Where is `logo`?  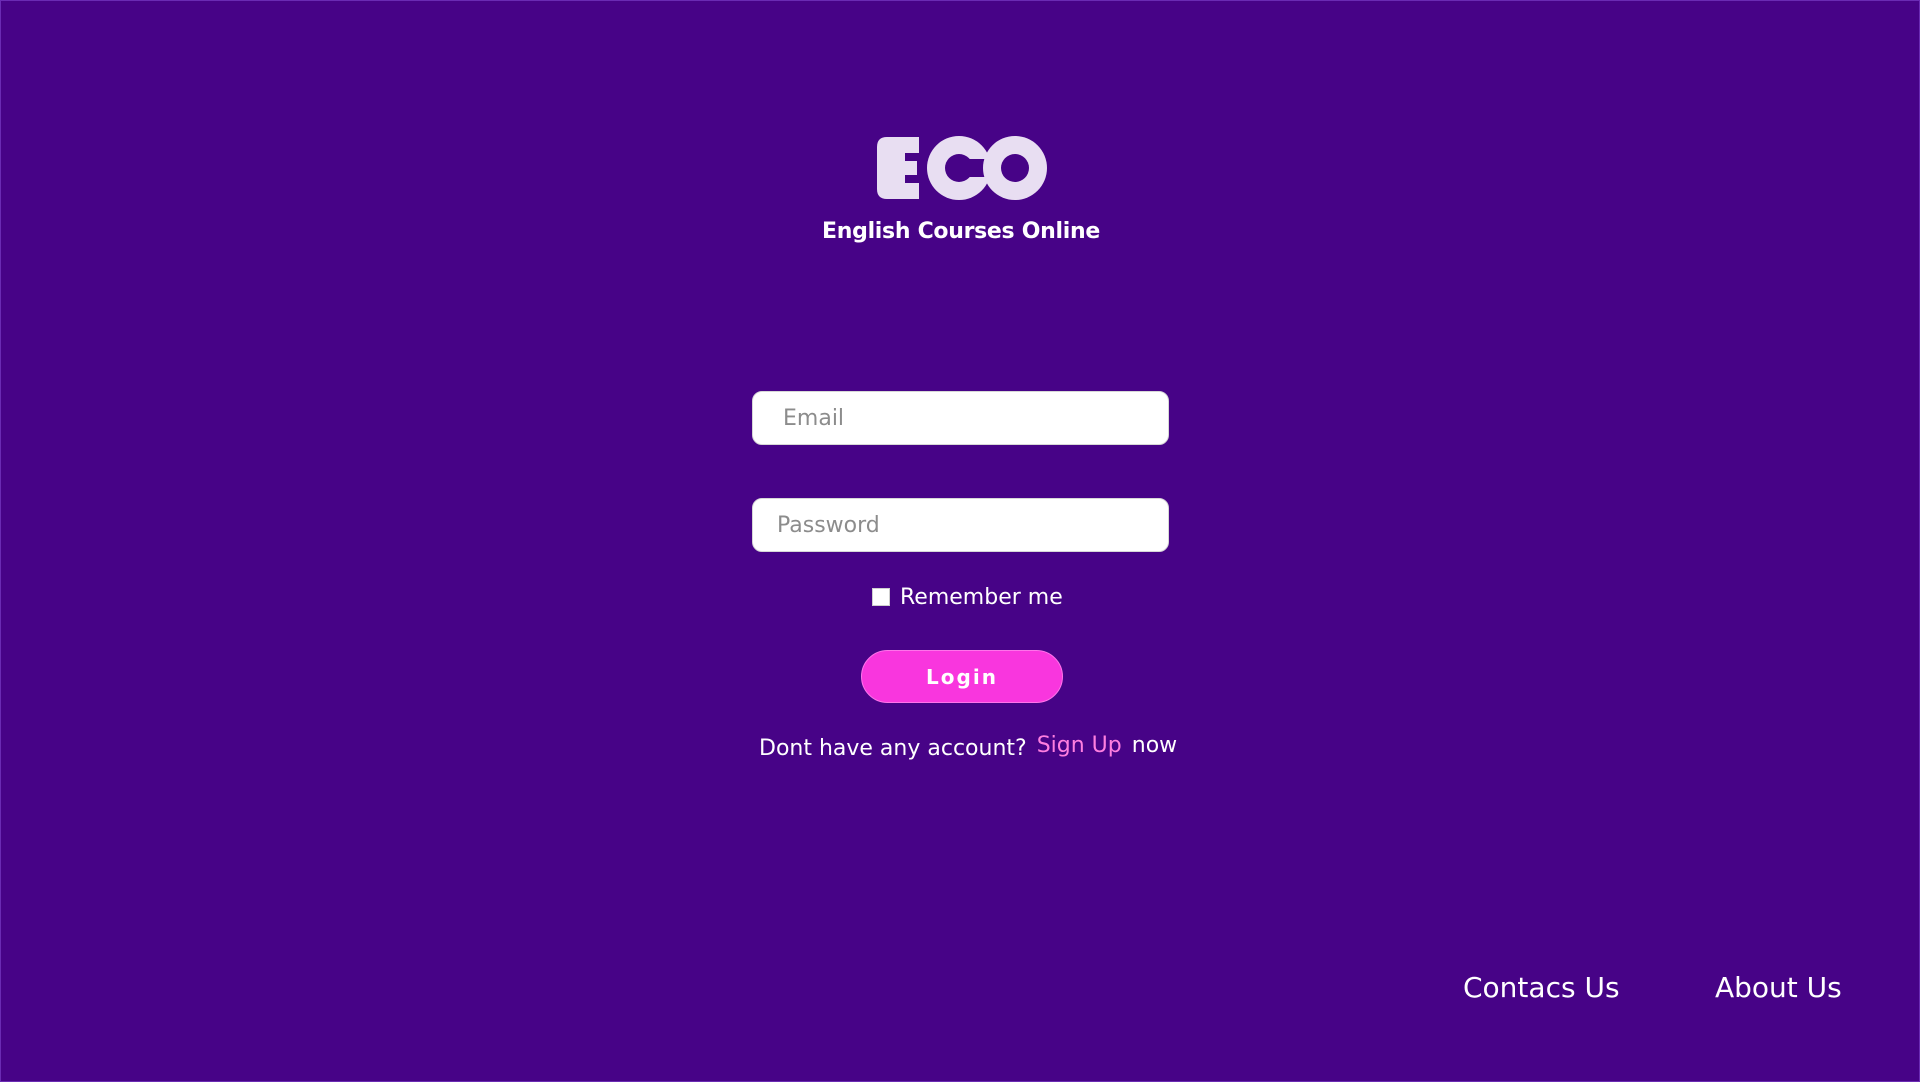
logo is located at coordinates (960, 170).